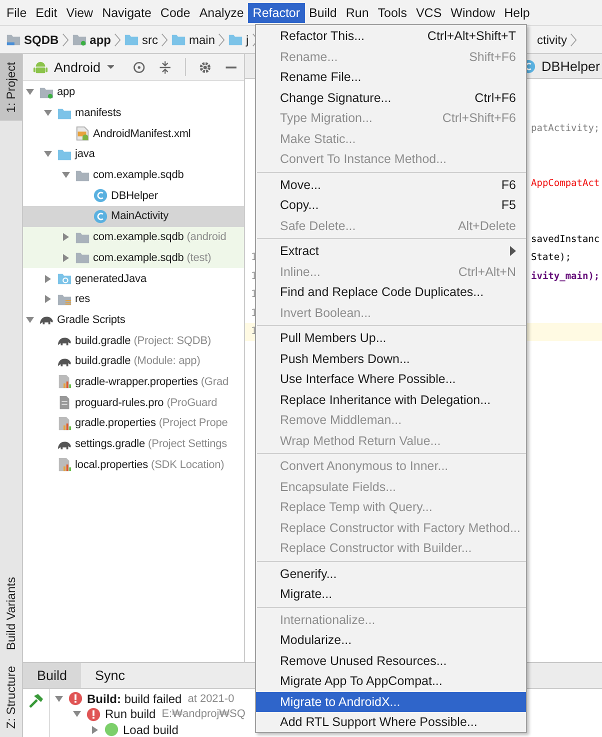 Image resolution: width=602 pixels, height=737 pixels. Describe the element at coordinates (32, 39) in the screenshot. I see `breadcrumb: SQDB` at that location.